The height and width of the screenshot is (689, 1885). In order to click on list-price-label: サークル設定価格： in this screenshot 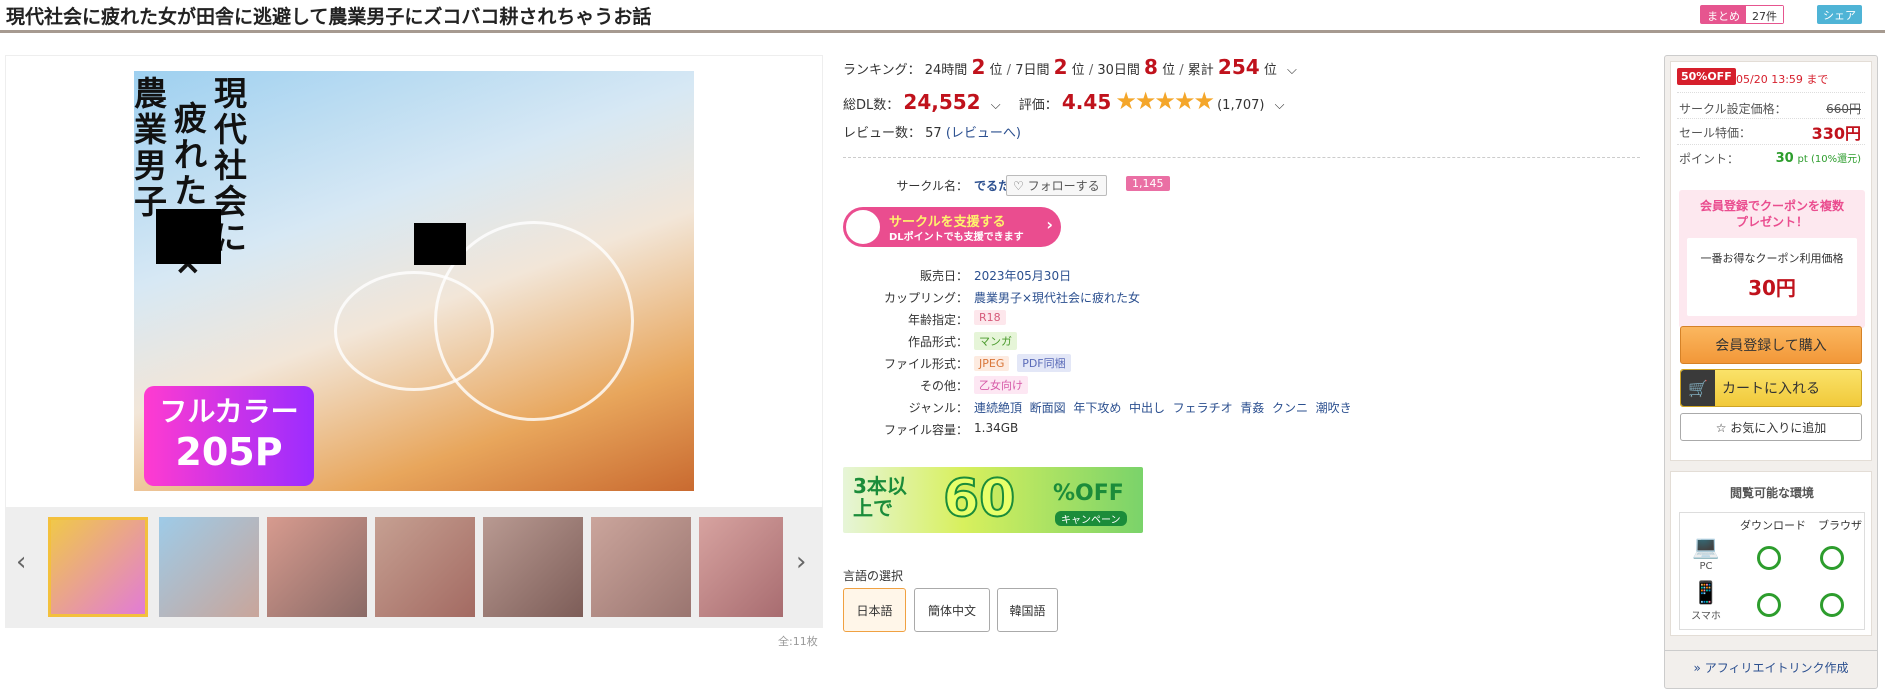, I will do `click(1733, 109)`.